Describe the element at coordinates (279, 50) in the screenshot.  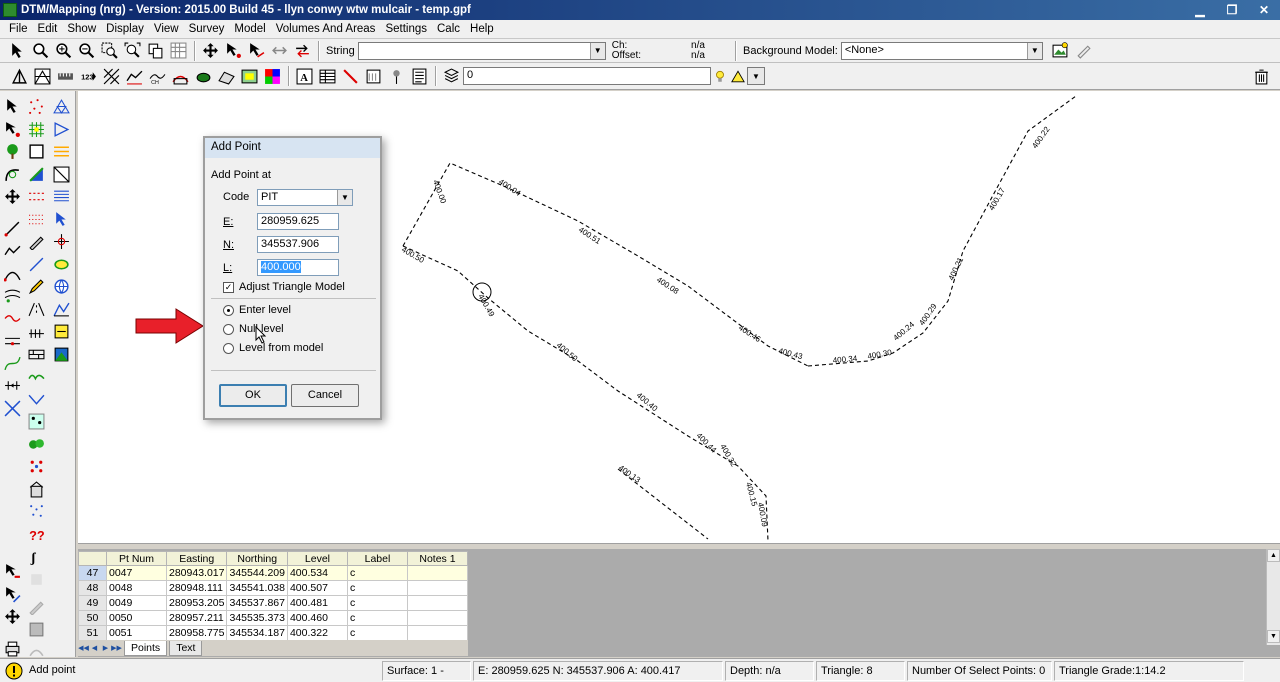
I see `move-point-icon` at that location.